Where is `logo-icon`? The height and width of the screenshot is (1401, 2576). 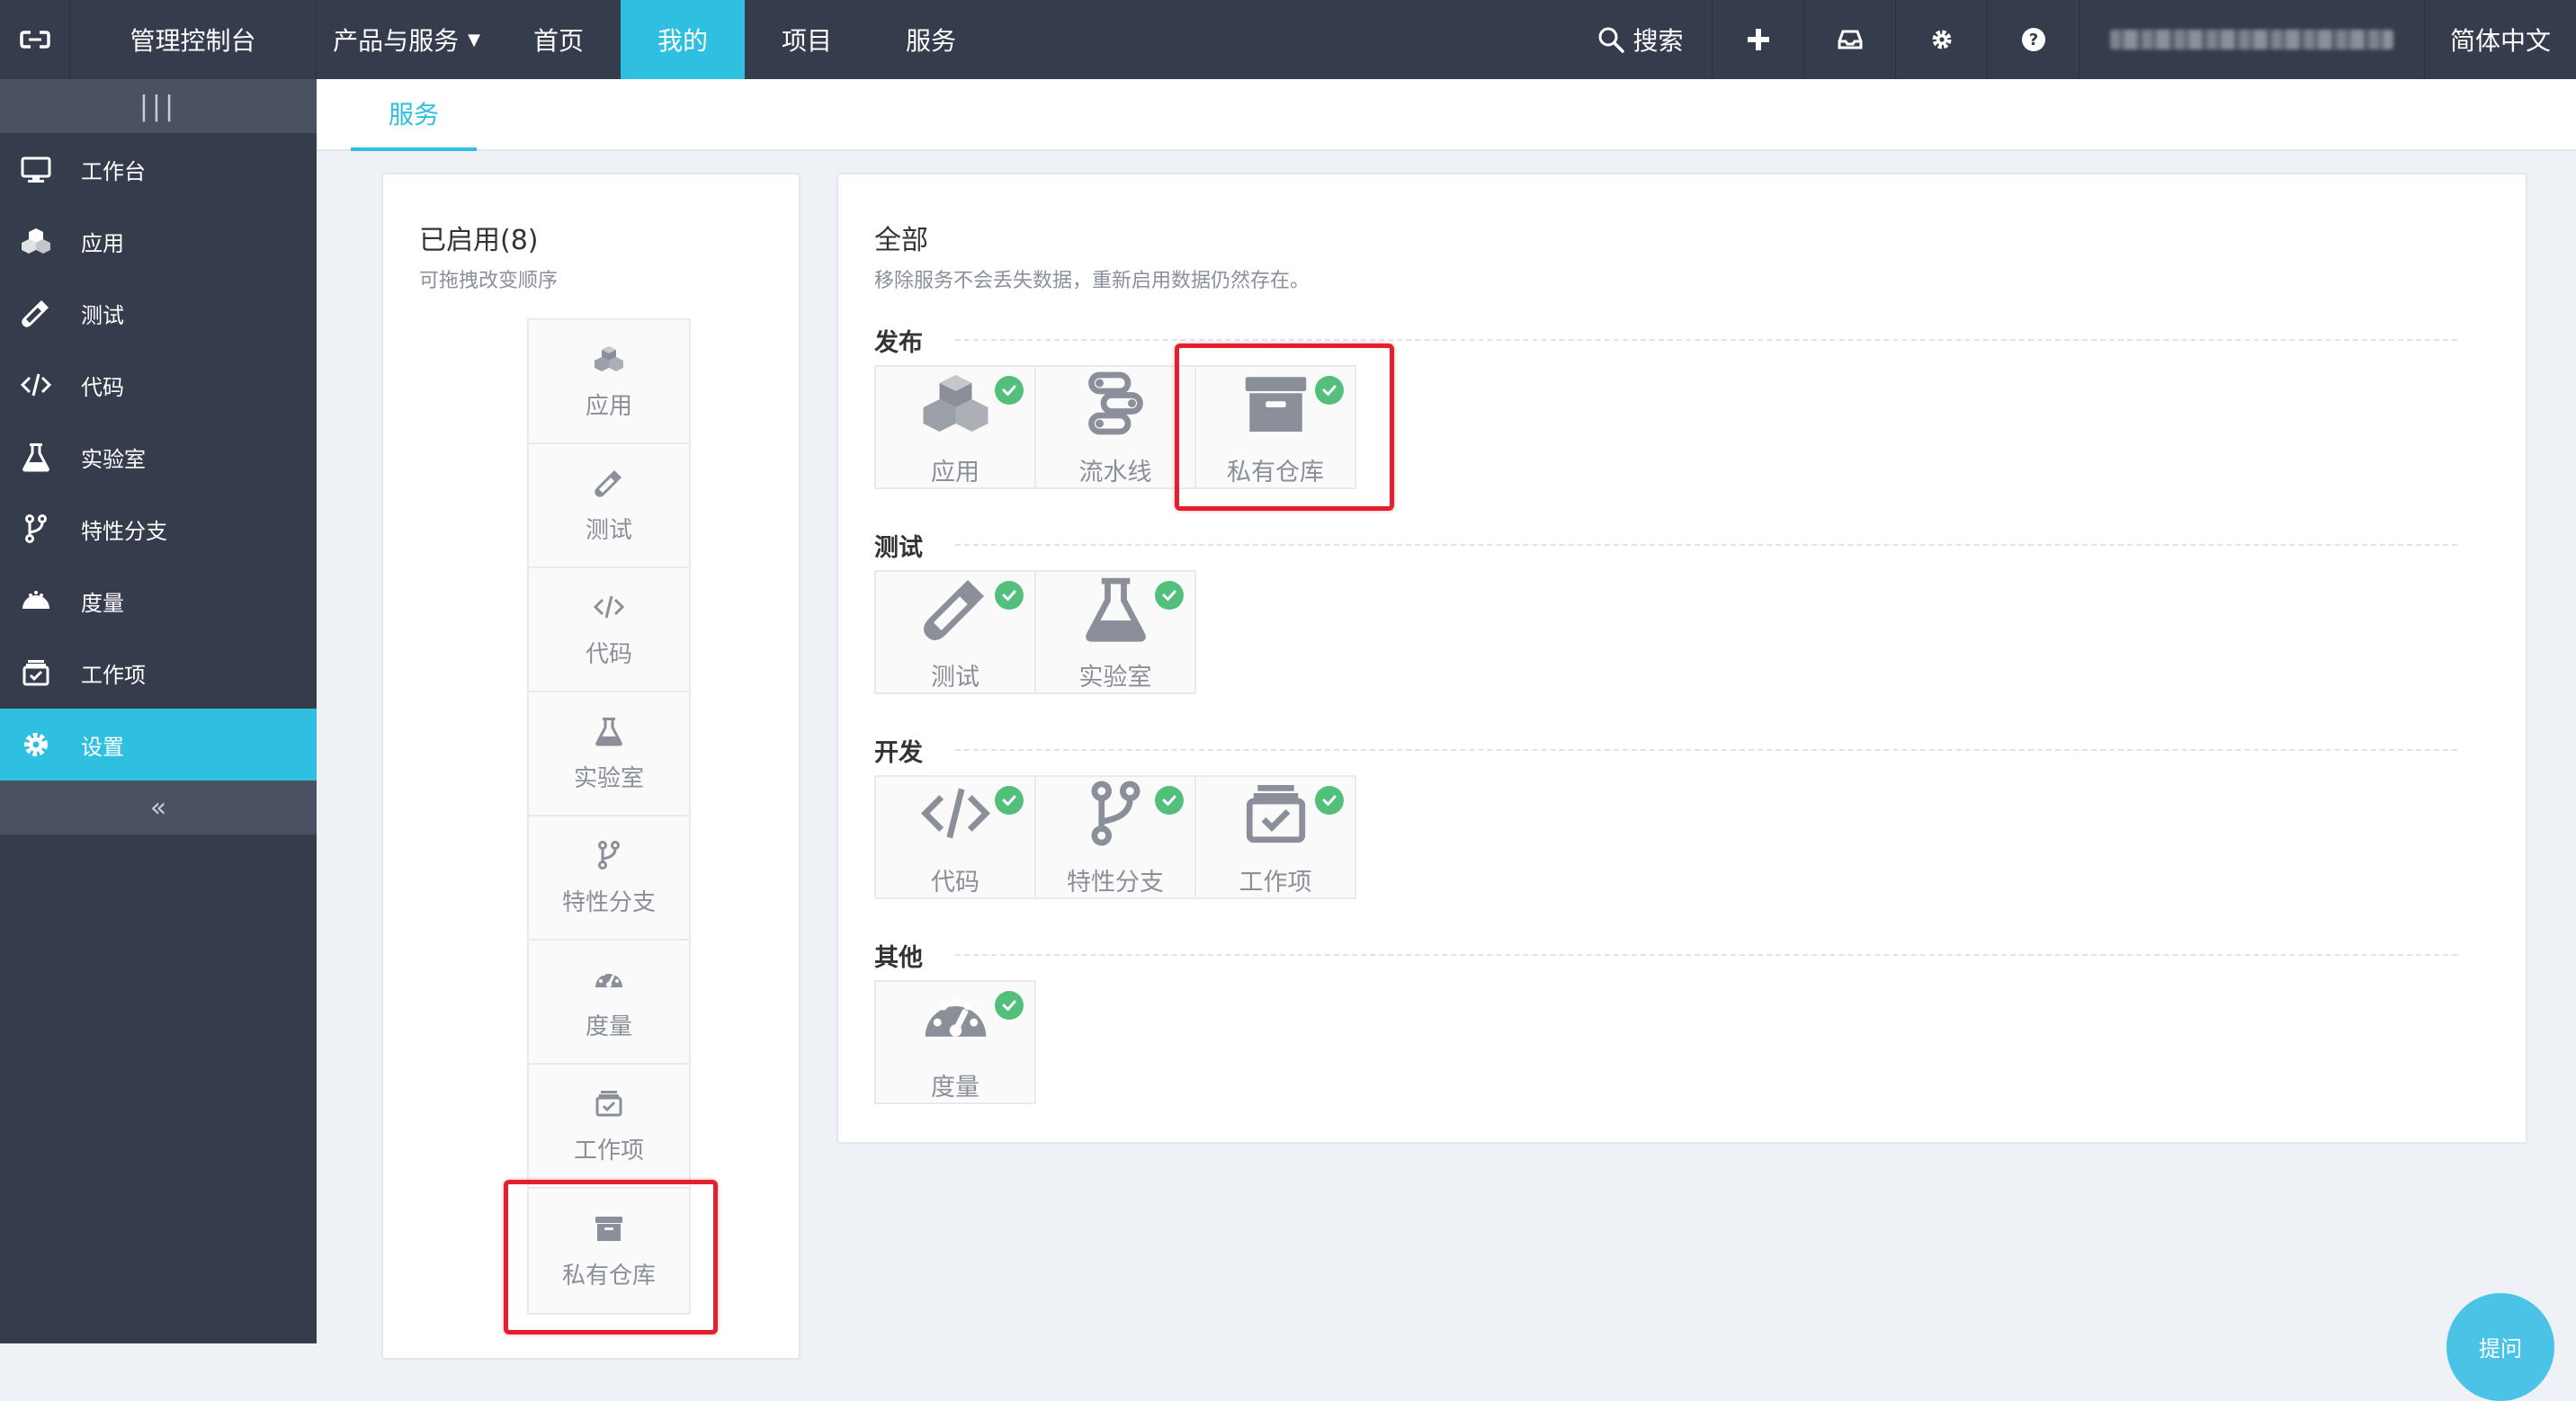 logo-icon is located at coordinates (34, 40).